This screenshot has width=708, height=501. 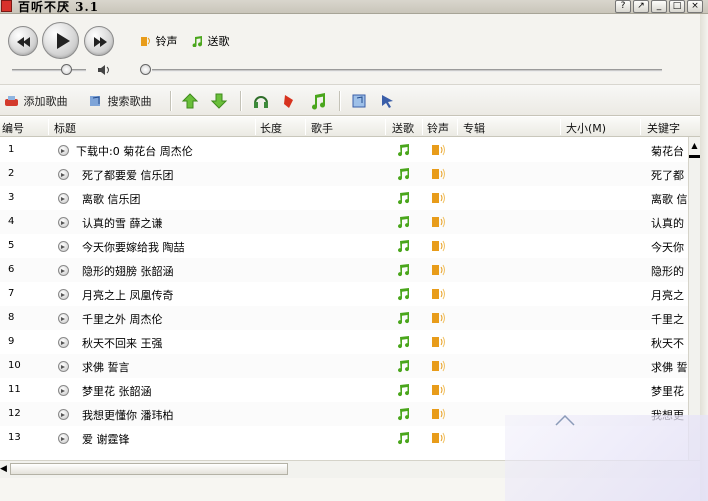 What do you see at coordinates (360, 101) in the screenshot?
I see `playlist-icon` at bounding box center [360, 101].